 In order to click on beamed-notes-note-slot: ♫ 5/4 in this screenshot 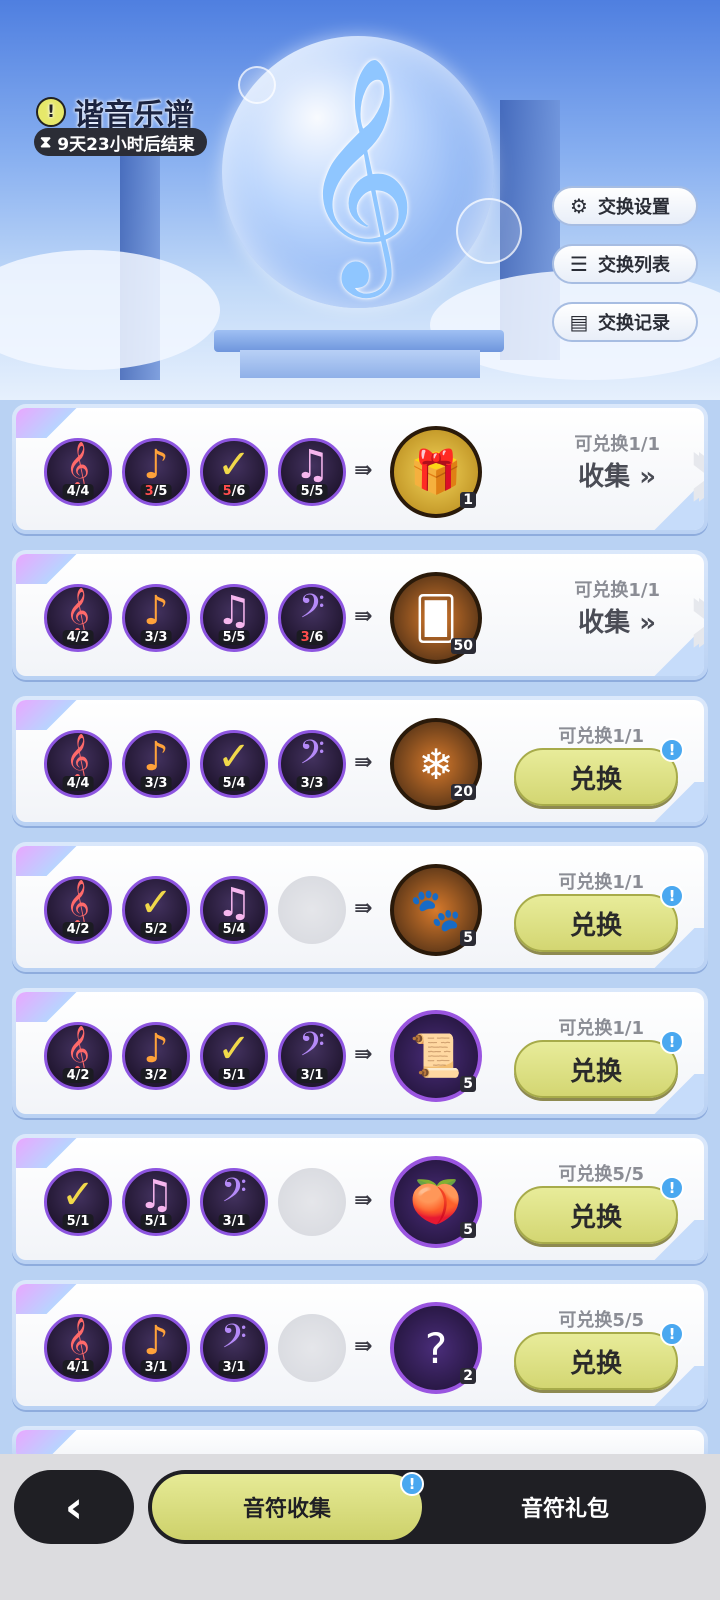, I will do `click(234, 910)`.